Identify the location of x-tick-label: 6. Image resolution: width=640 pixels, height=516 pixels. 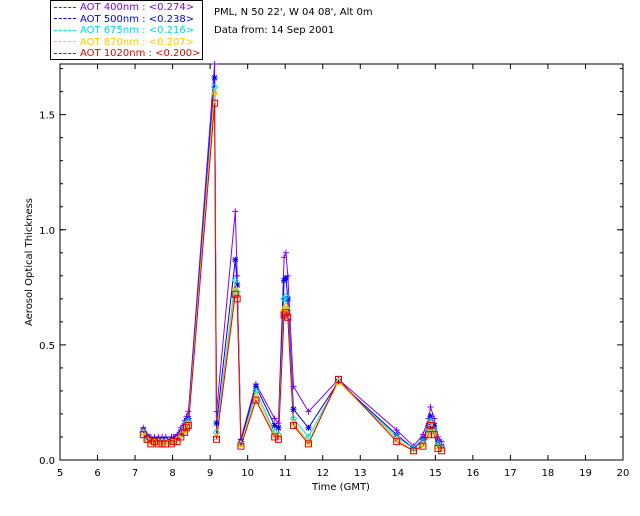
(97, 473).